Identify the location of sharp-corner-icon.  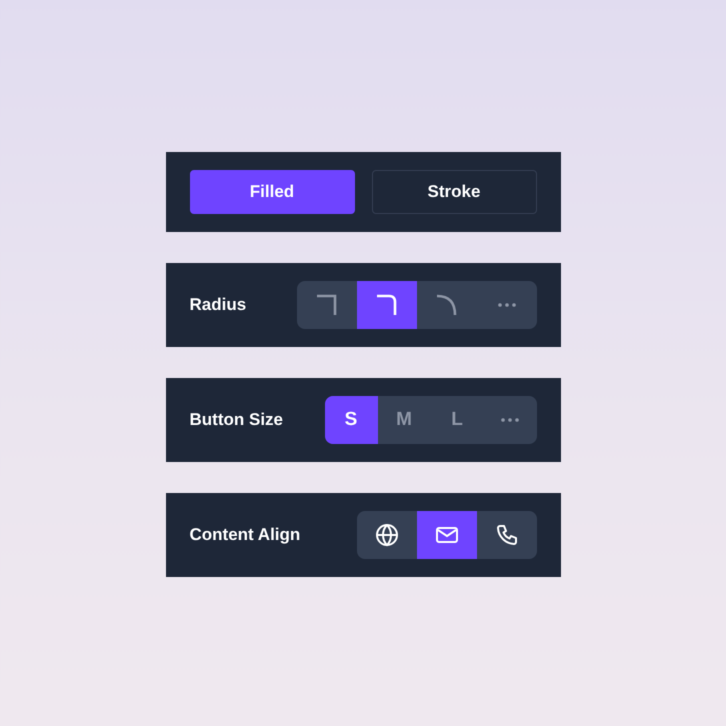
(326, 305).